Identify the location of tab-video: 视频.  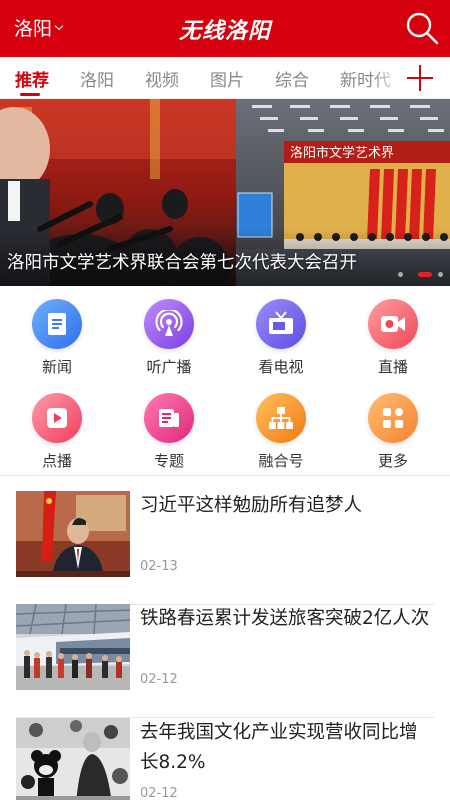
(162, 78).